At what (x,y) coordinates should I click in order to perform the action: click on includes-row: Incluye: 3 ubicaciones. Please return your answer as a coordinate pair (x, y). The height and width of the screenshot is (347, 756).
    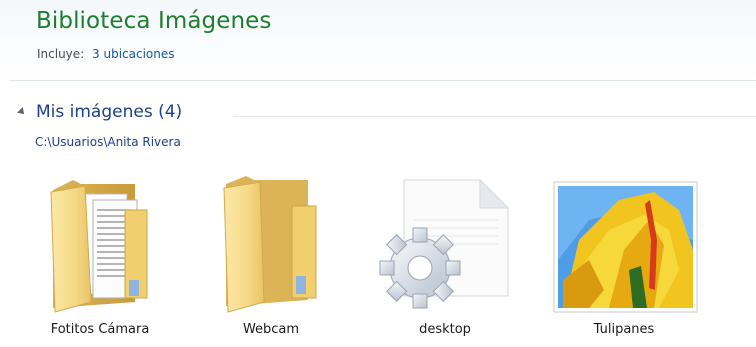
    Looking at the image, I should click on (106, 54).